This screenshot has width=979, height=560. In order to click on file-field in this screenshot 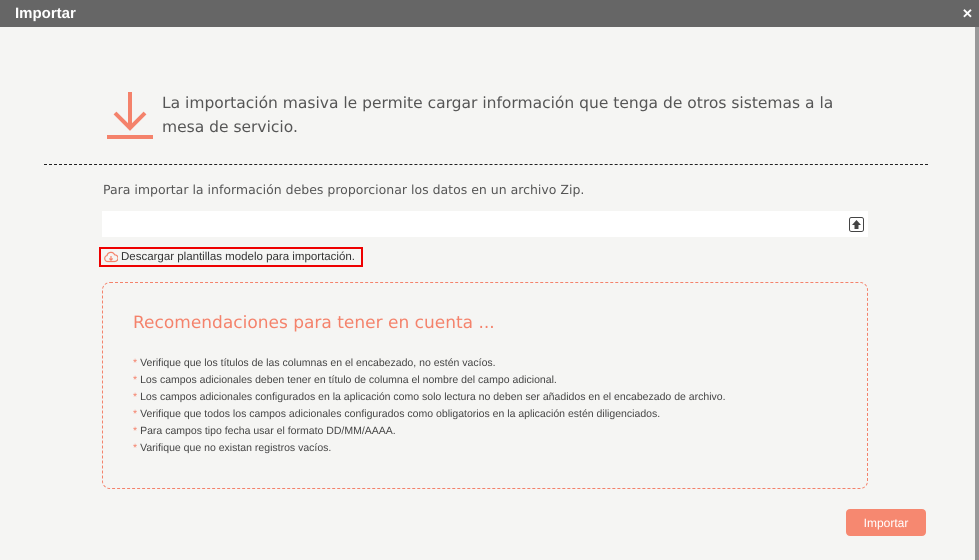, I will do `click(485, 224)`.